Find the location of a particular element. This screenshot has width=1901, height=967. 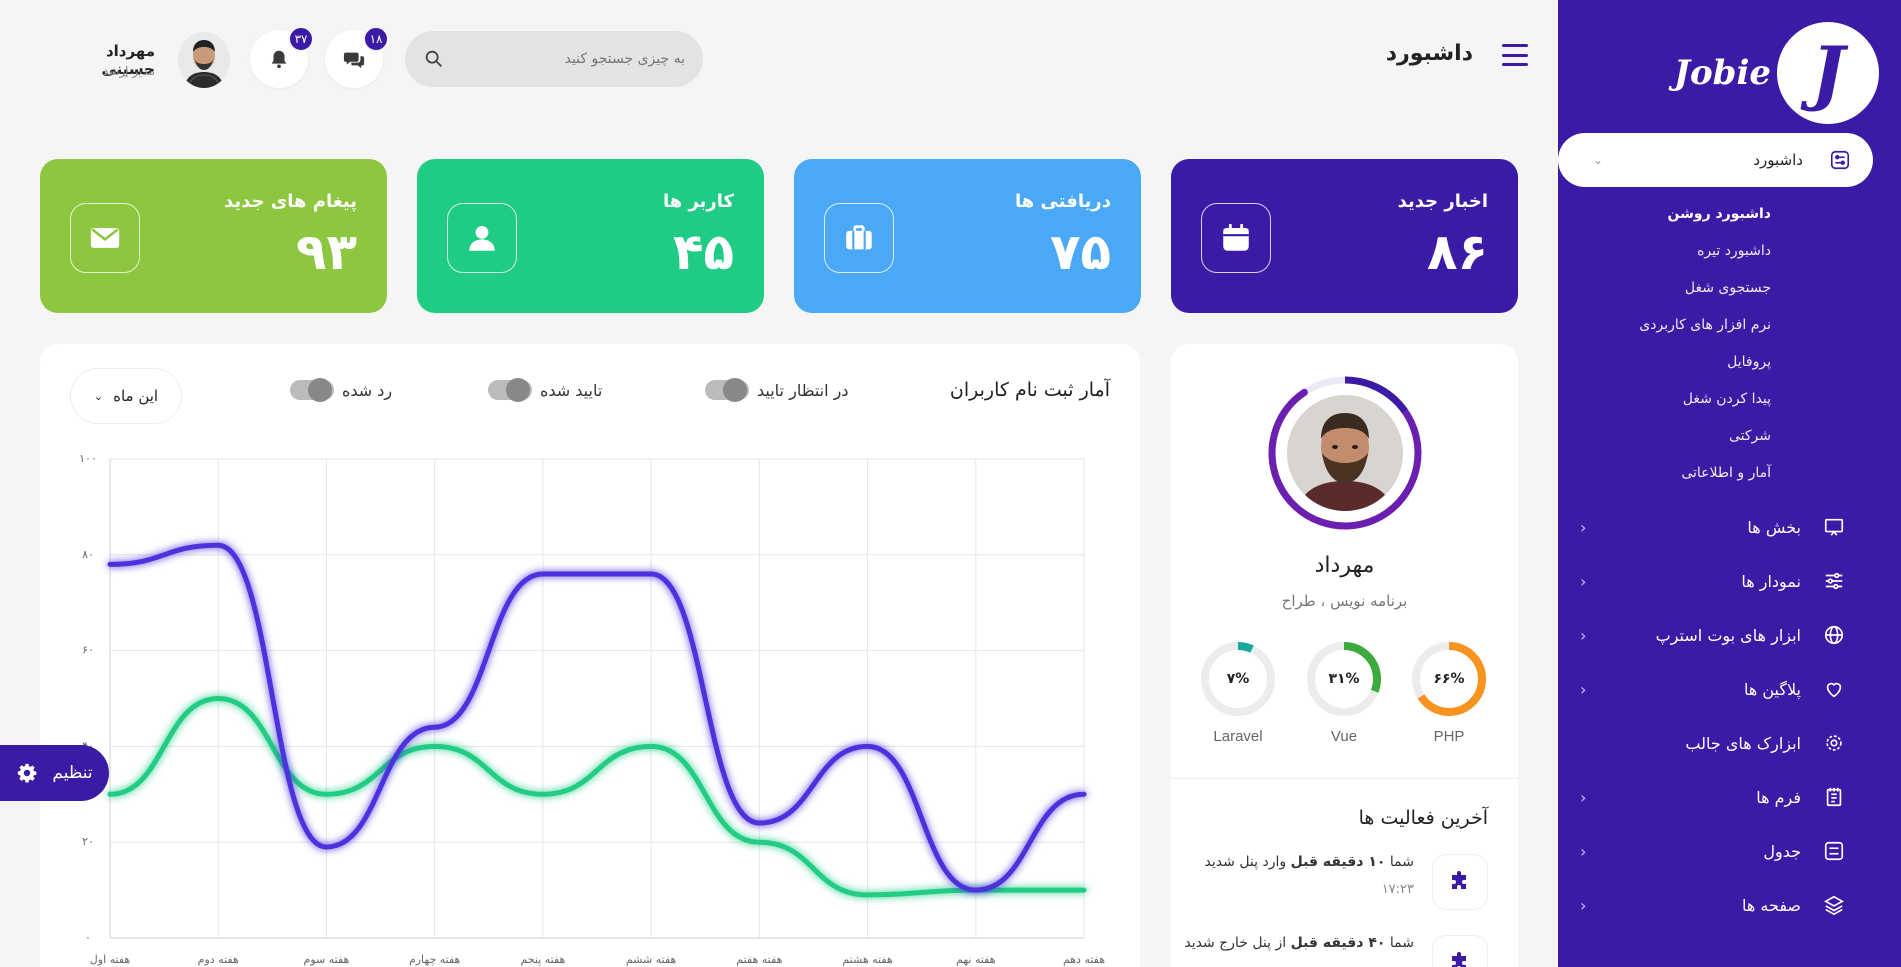

search-box is located at coordinates (554, 59).